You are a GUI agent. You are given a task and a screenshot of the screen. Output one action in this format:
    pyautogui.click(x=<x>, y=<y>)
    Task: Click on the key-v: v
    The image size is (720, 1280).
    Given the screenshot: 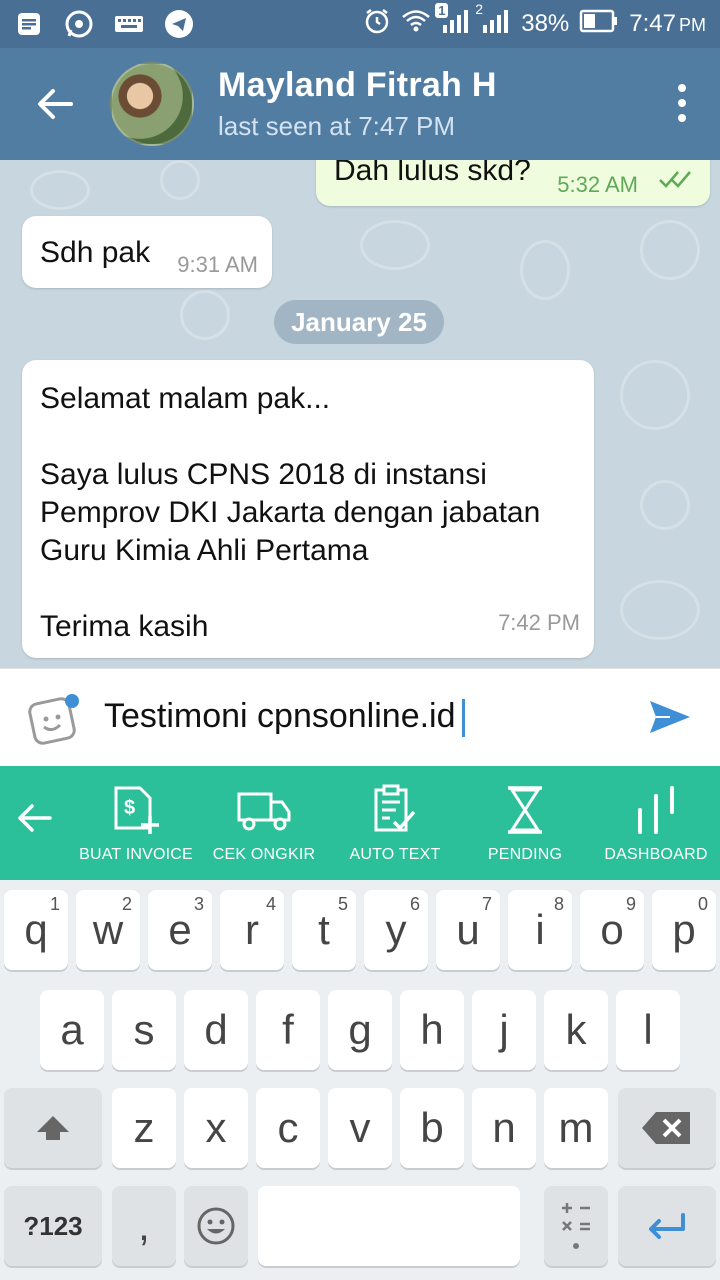 What is the action you would take?
    pyautogui.click(x=360, y=1128)
    